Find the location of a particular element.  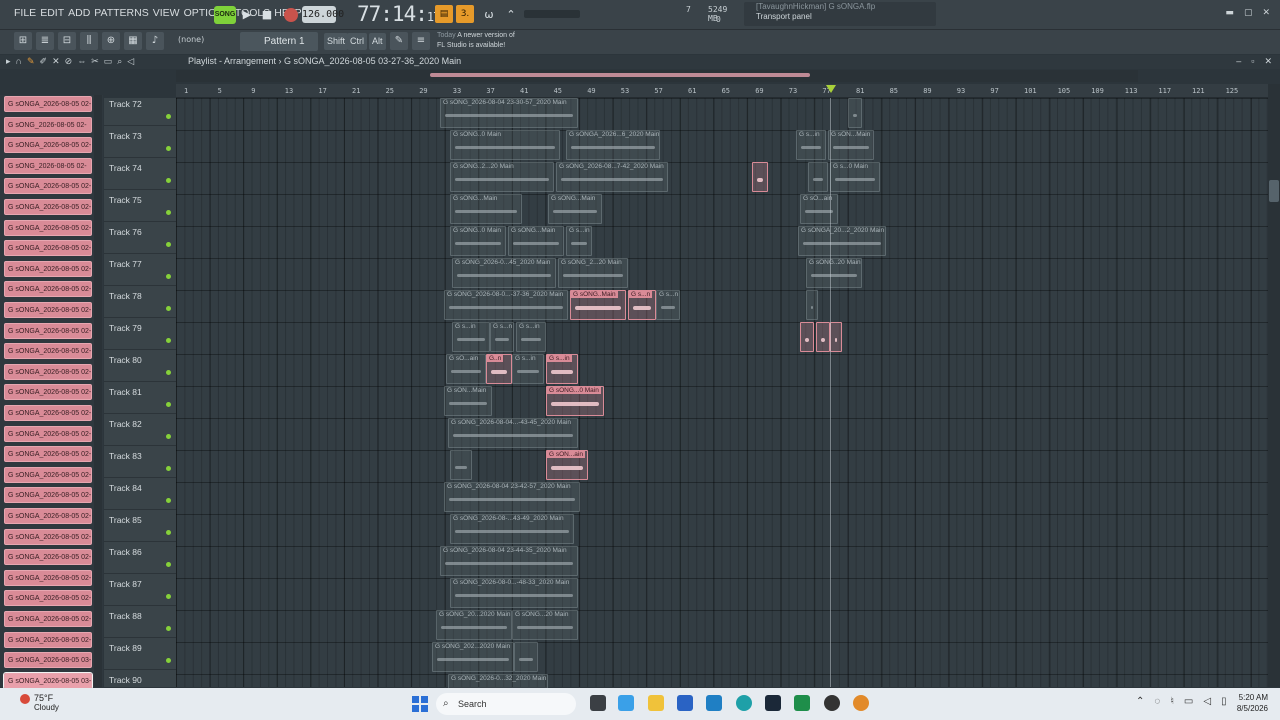

track-header: Track 82 is located at coordinates (140, 430).